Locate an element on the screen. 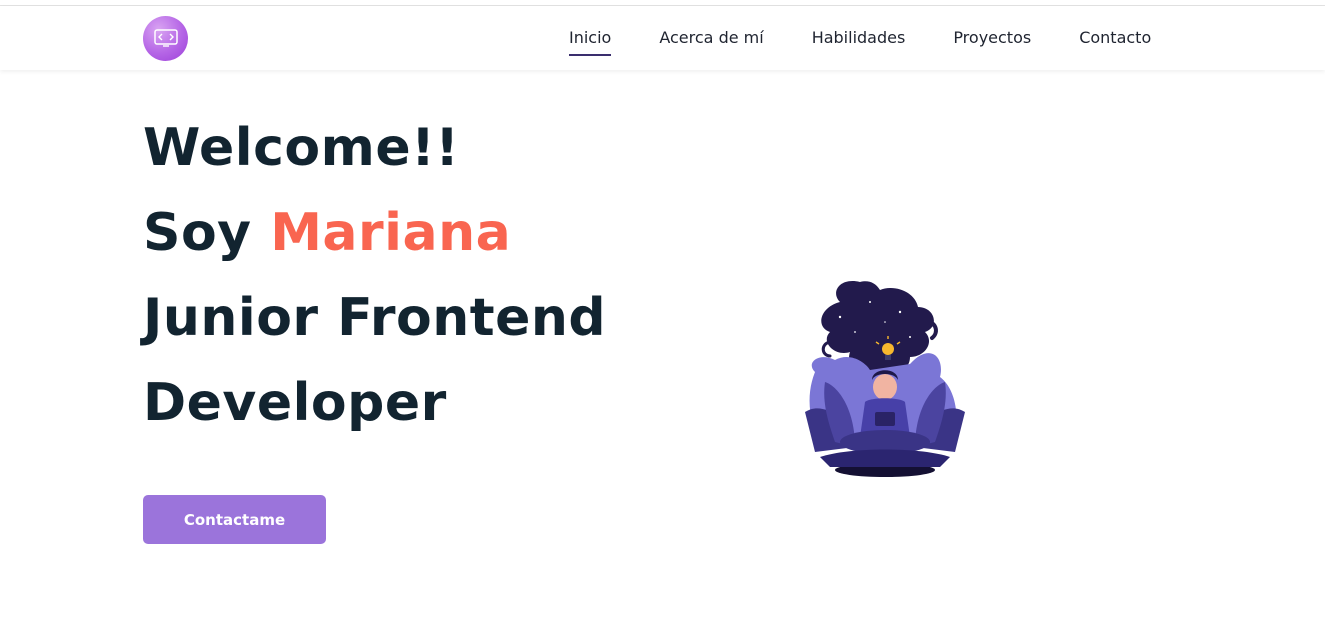  nav-item-acerca: Acerca de mí is located at coordinates (711, 41).